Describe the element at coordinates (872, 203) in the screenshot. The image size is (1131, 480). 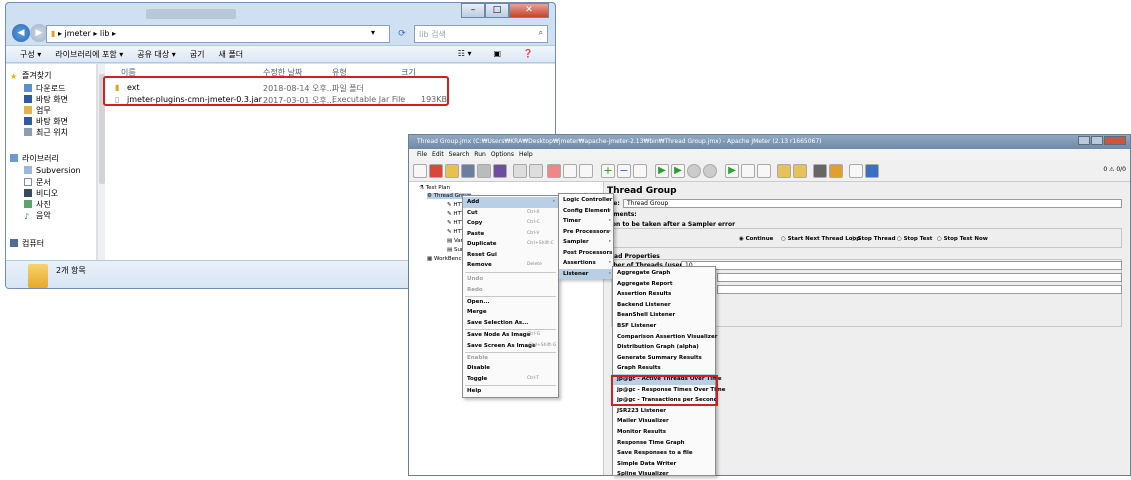
I see `name-field: Thread Group` at that location.